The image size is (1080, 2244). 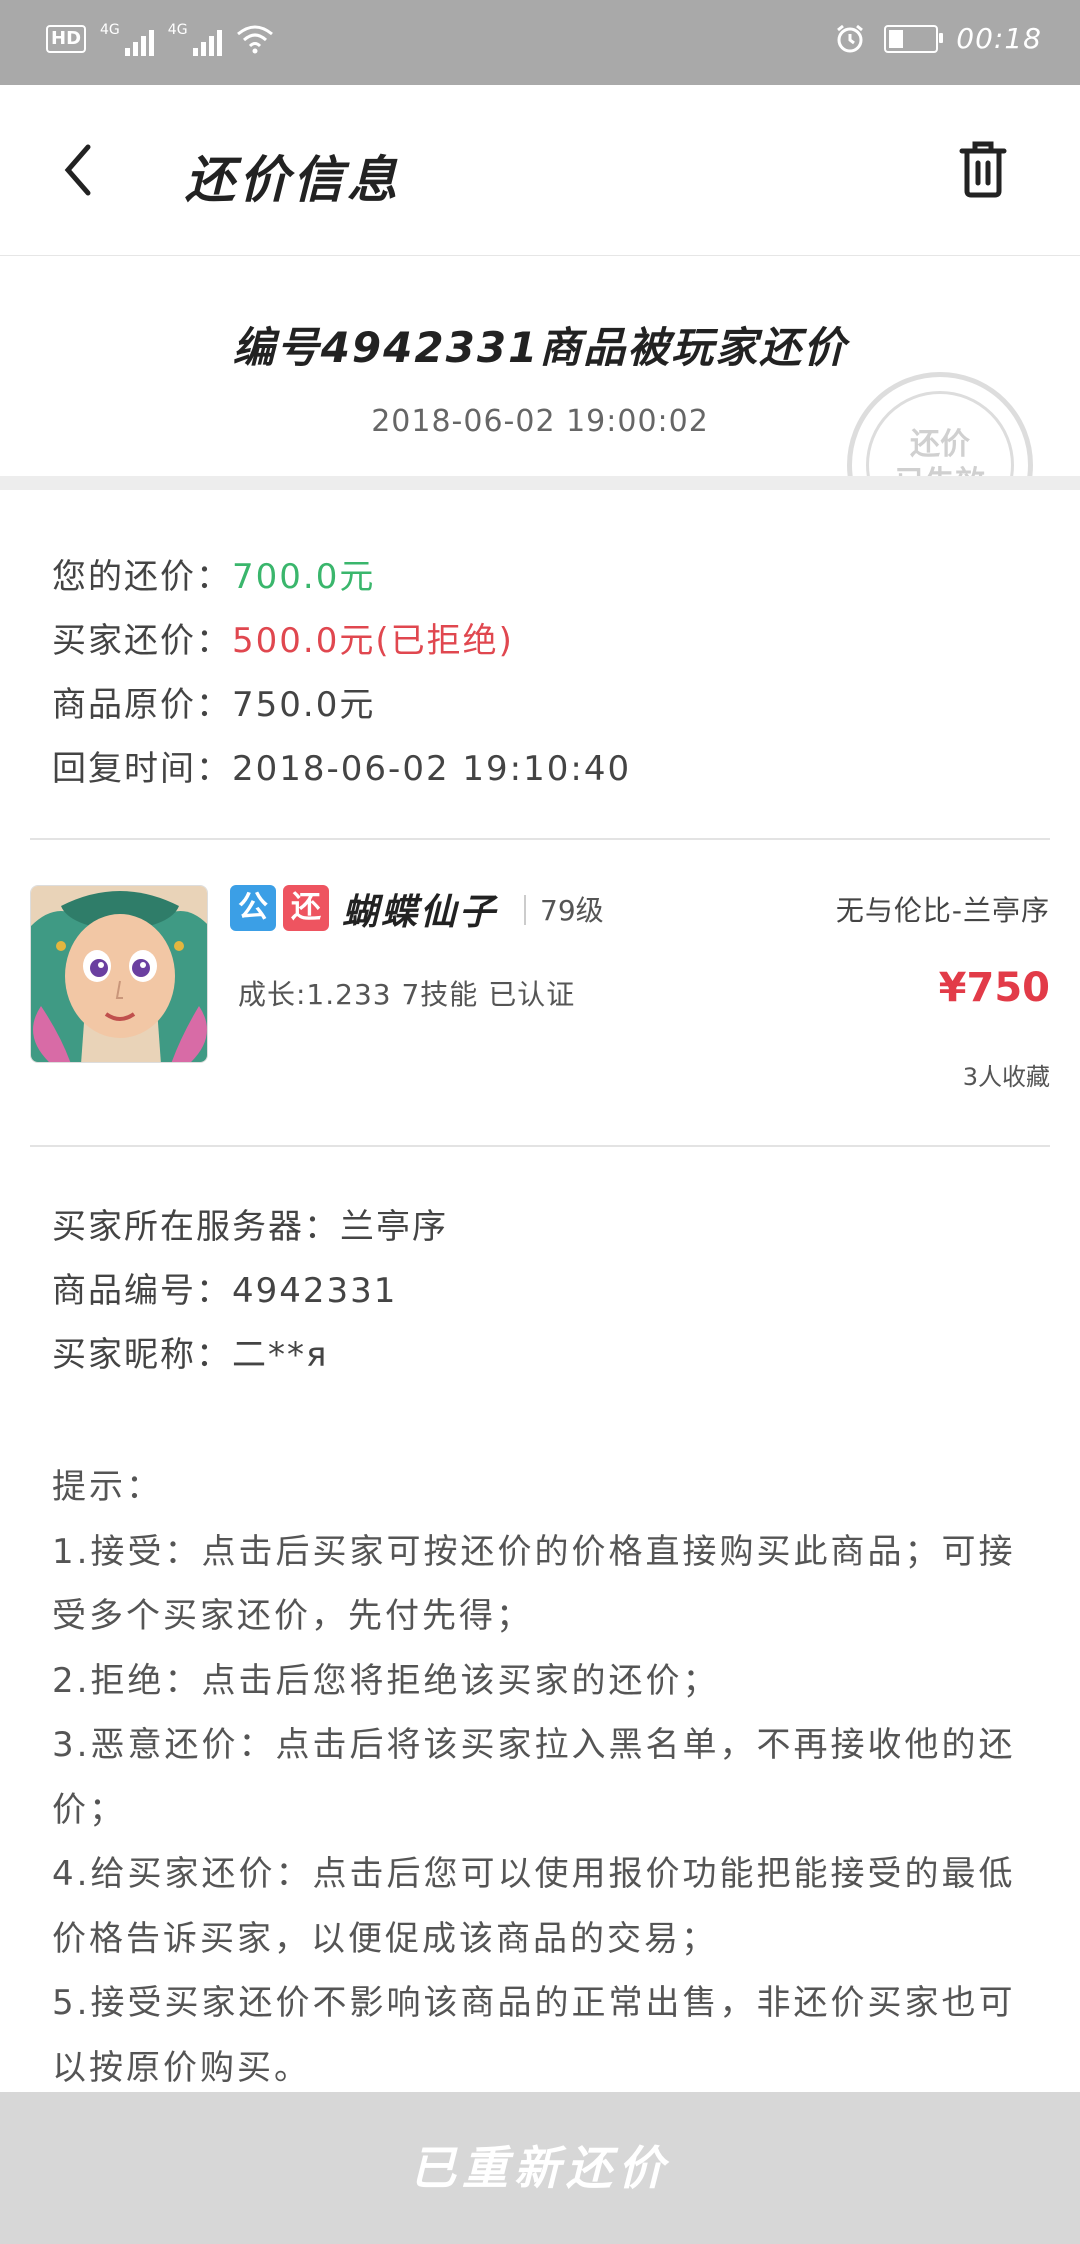 I want to click on item-detail: 成长:1.233 7技能 已认证, so click(x=407, y=994).